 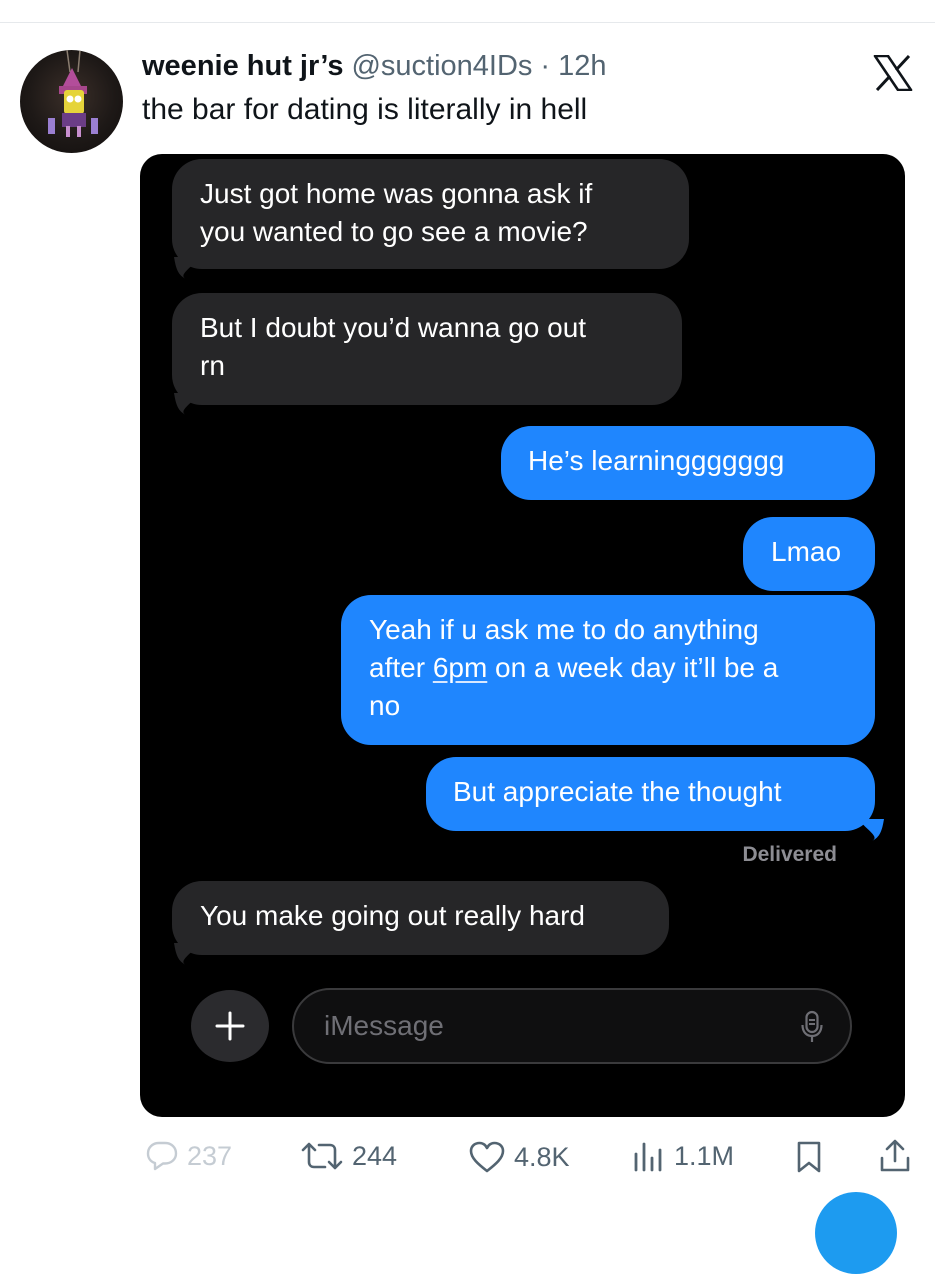 What do you see at coordinates (633, 667) in the screenshot?
I see `message-text: on a week day it’ll be a` at bounding box center [633, 667].